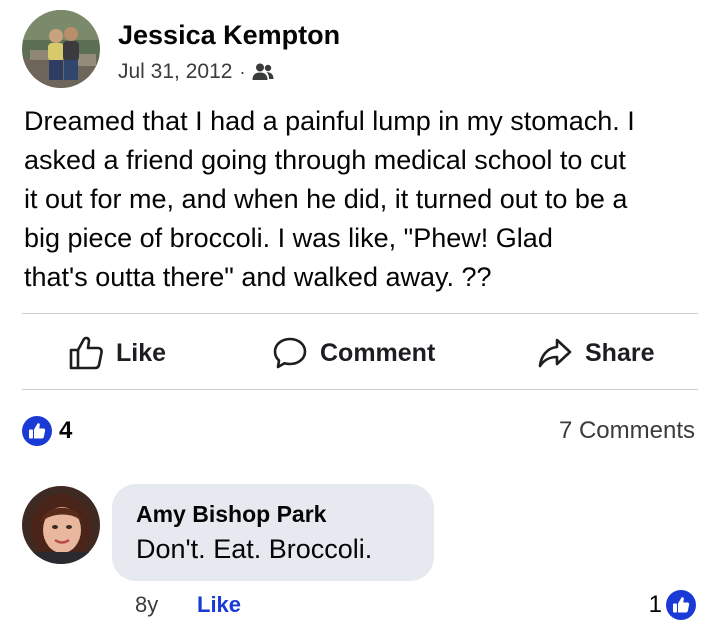 The width and height of the screenshot is (720, 638). I want to click on comment-reactions: 1, so click(672, 605).